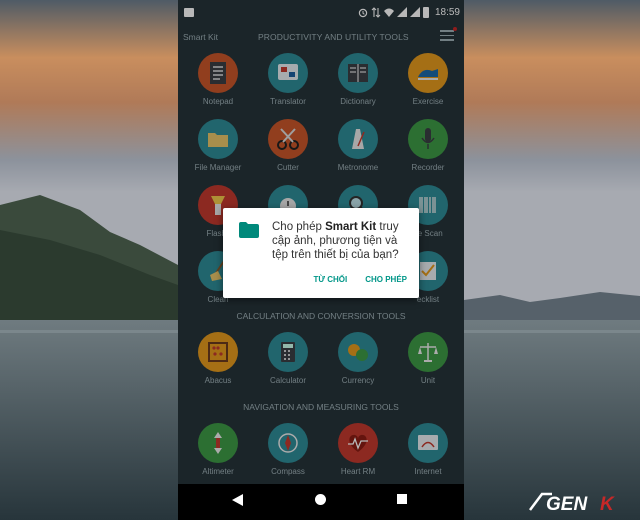 Image resolution: width=640 pixels, height=520 pixels. I want to click on home-button, so click(320, 499).